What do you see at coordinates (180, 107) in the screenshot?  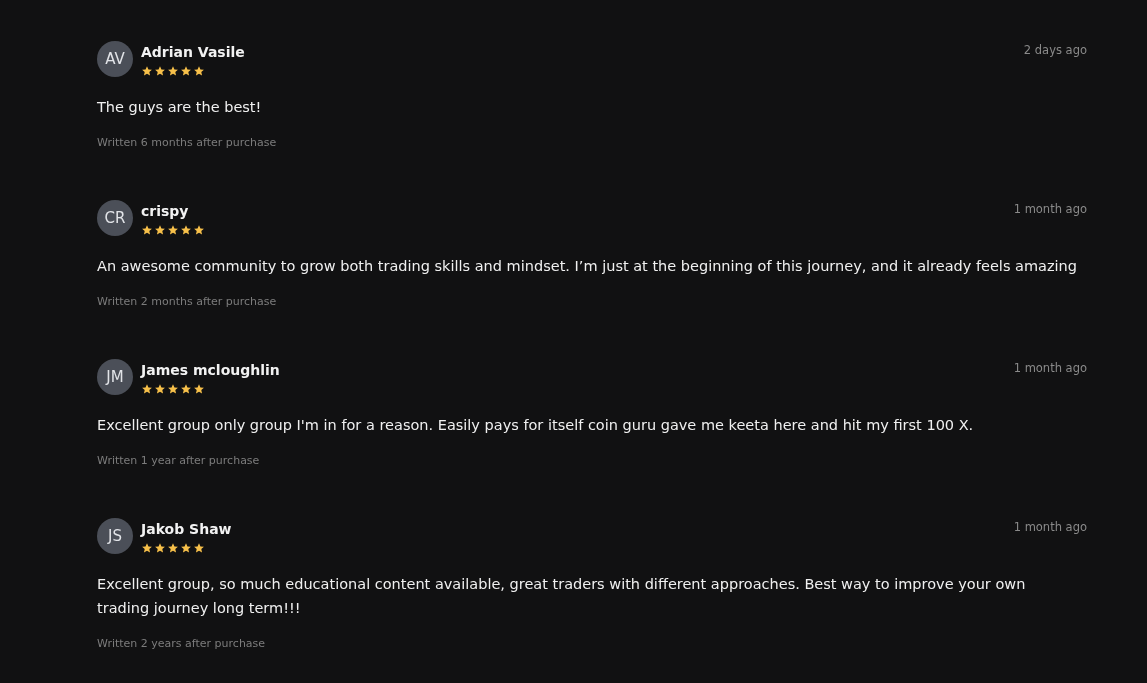 I see `review-text: The guys are the best!` at bounding box center [180, 107].